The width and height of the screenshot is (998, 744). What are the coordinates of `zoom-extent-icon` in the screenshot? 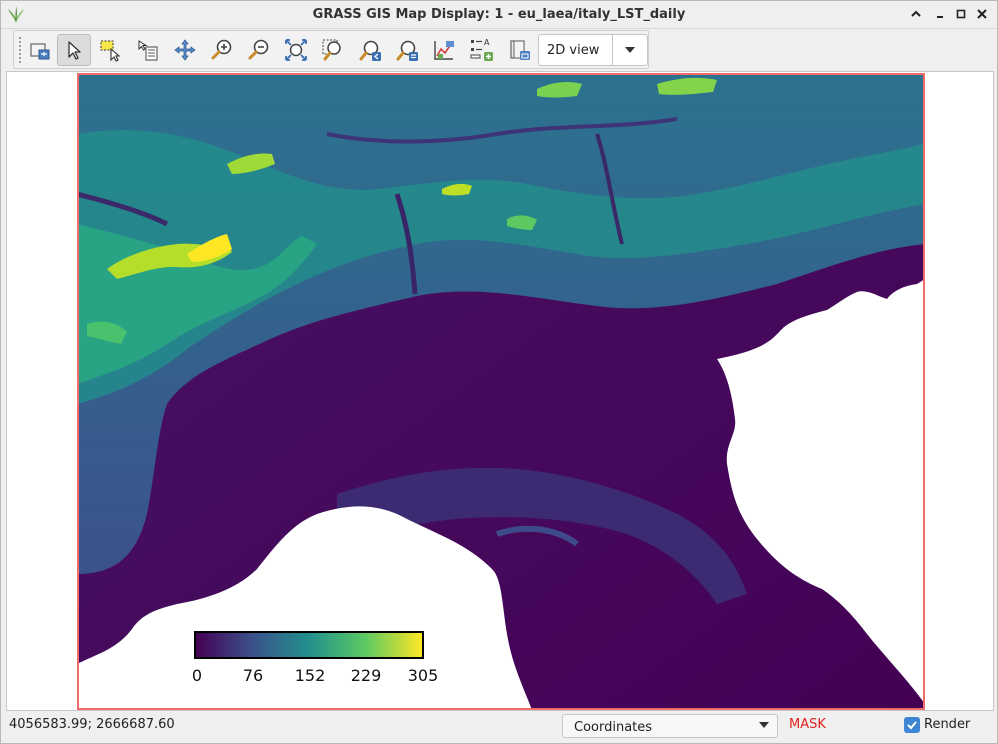 It's located at (296, 50).